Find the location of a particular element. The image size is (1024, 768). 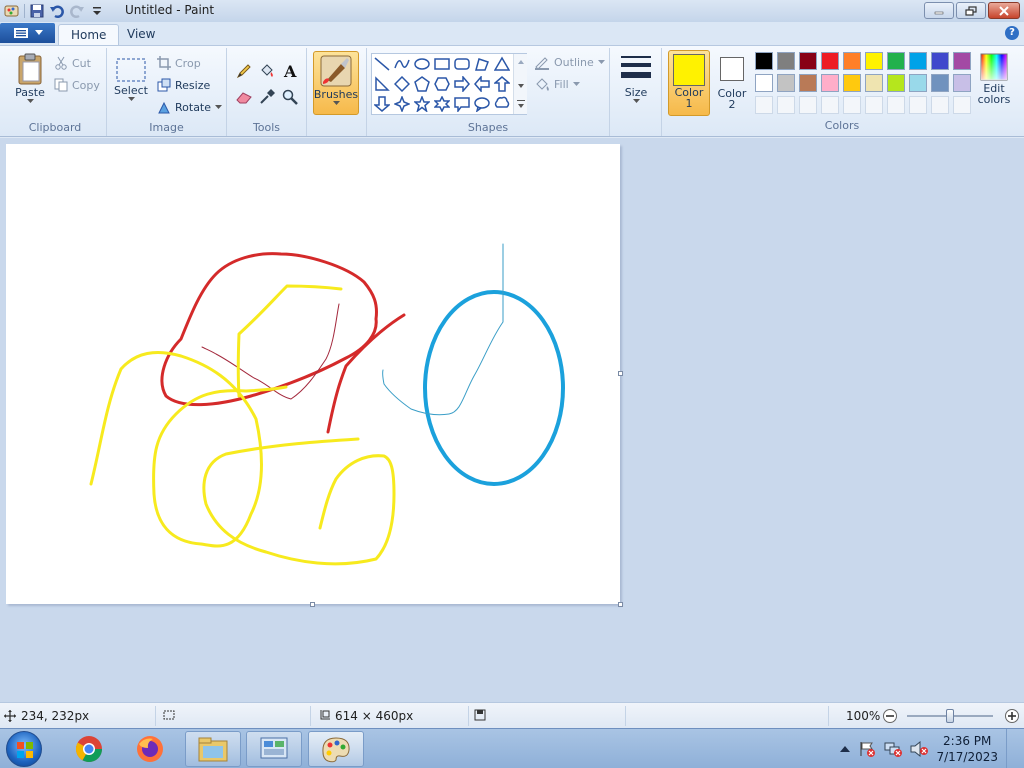

down-arrow-shape-icon is located at coordinates (382, 104).